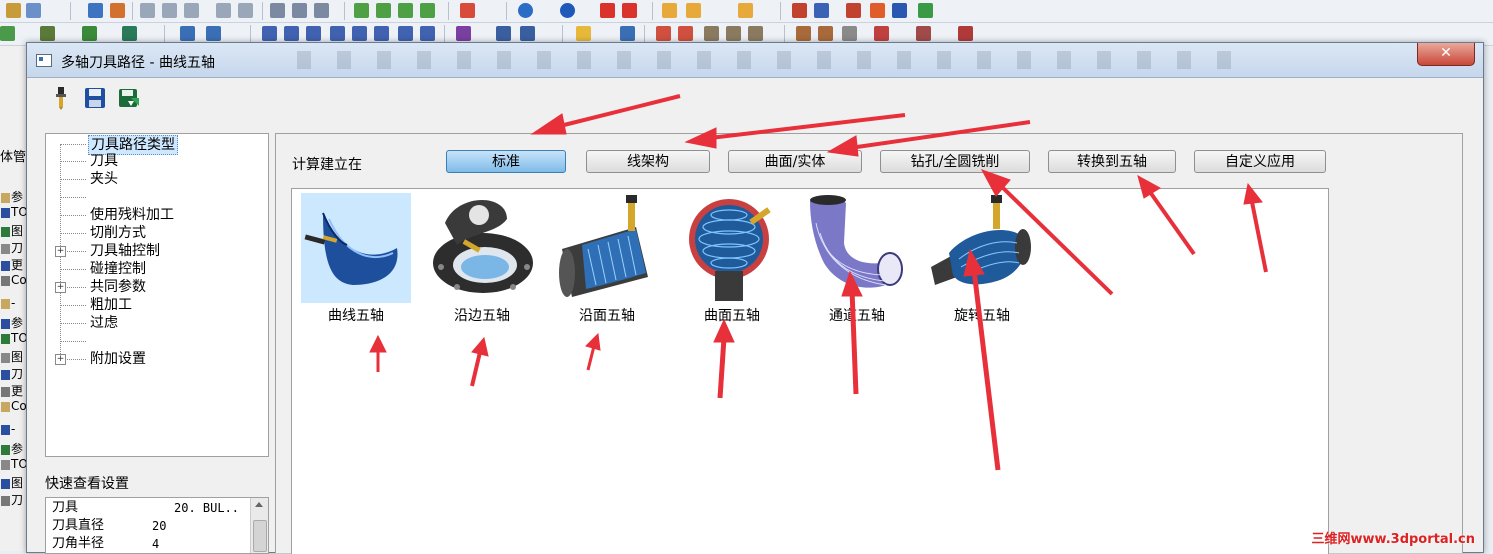 This screenshot has width=1493, height=554. What do you see at coordinates (356, 259) in the screenshot?
I see `method-curve-5axis: 曲线五轴` at bounding box center [356, 259].